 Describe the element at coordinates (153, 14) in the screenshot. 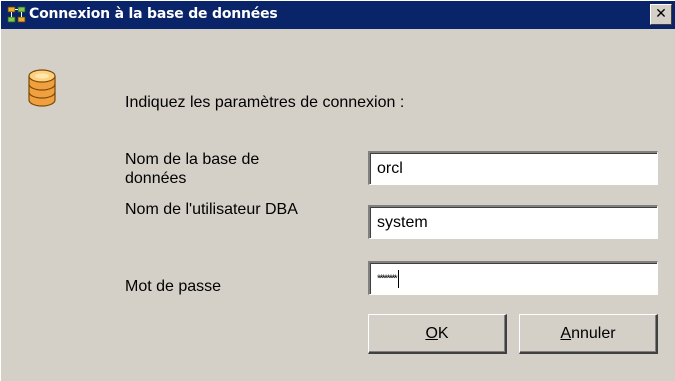

I see `window-title: Connexion à la base de données` at that location.